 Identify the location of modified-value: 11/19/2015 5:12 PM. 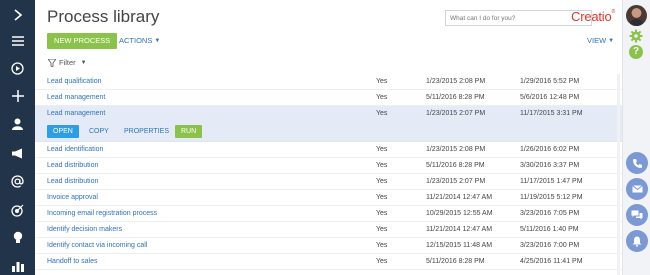
(551, 197).